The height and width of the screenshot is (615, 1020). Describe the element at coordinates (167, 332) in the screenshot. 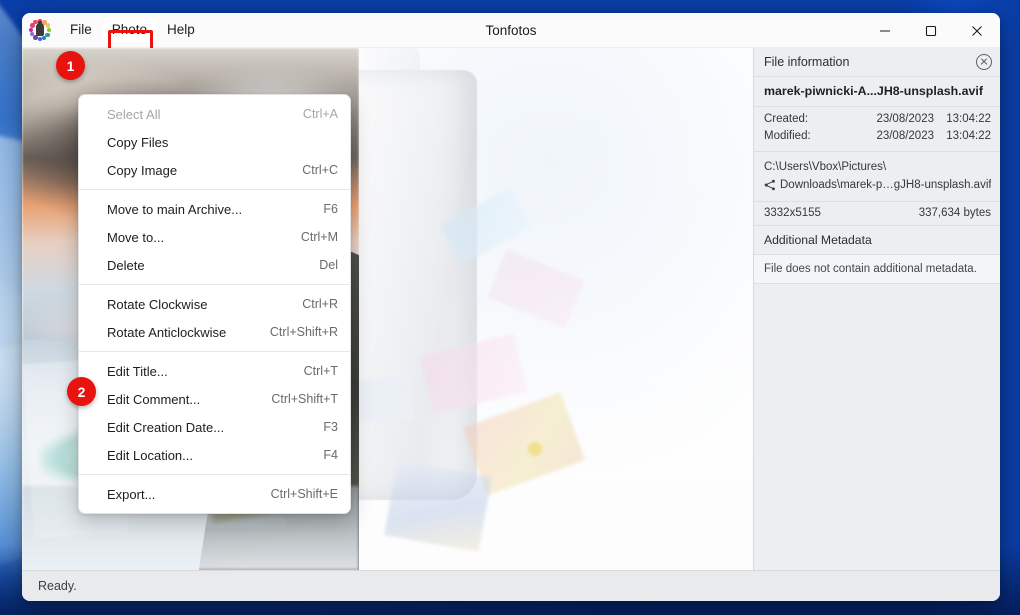

I see `menu-item-label: Rotate Anticlockwise` at that location.